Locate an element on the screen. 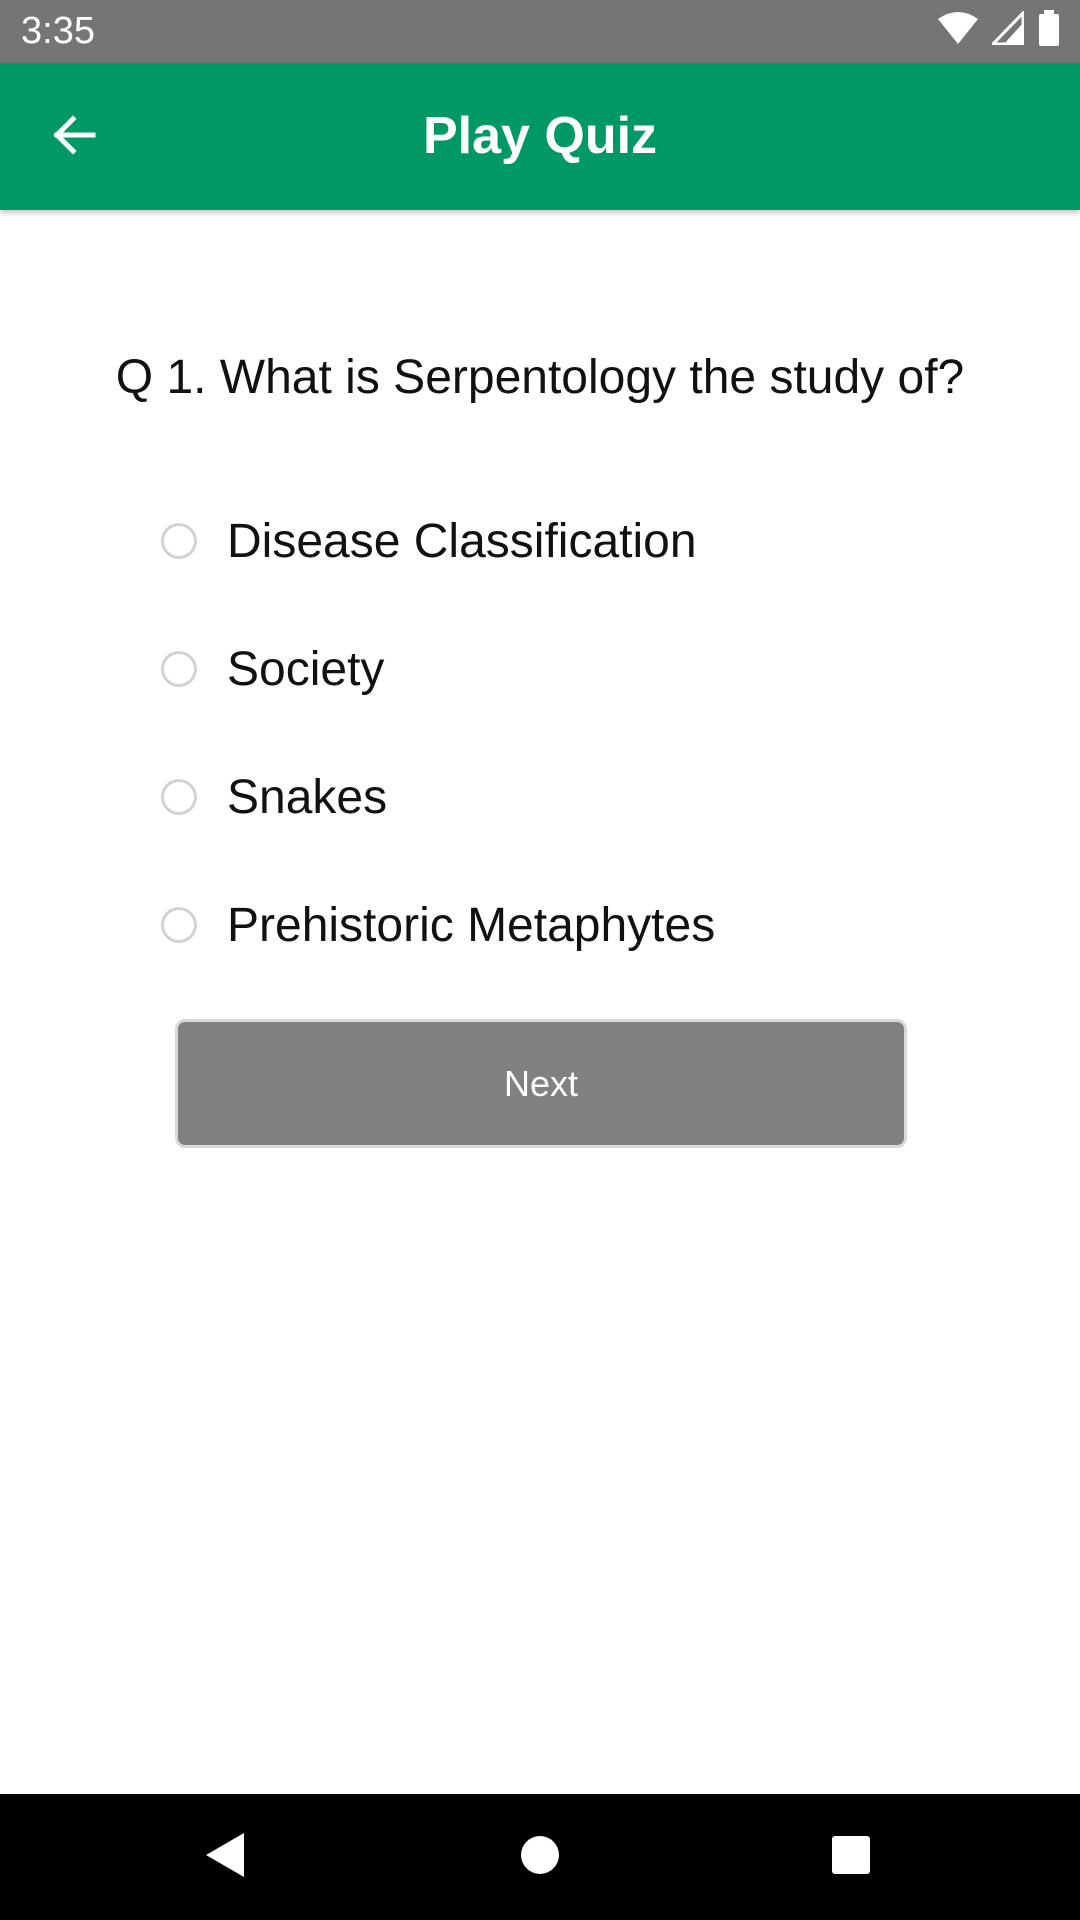  app-bar: Play Quiz is located at coordinates (540, 136).